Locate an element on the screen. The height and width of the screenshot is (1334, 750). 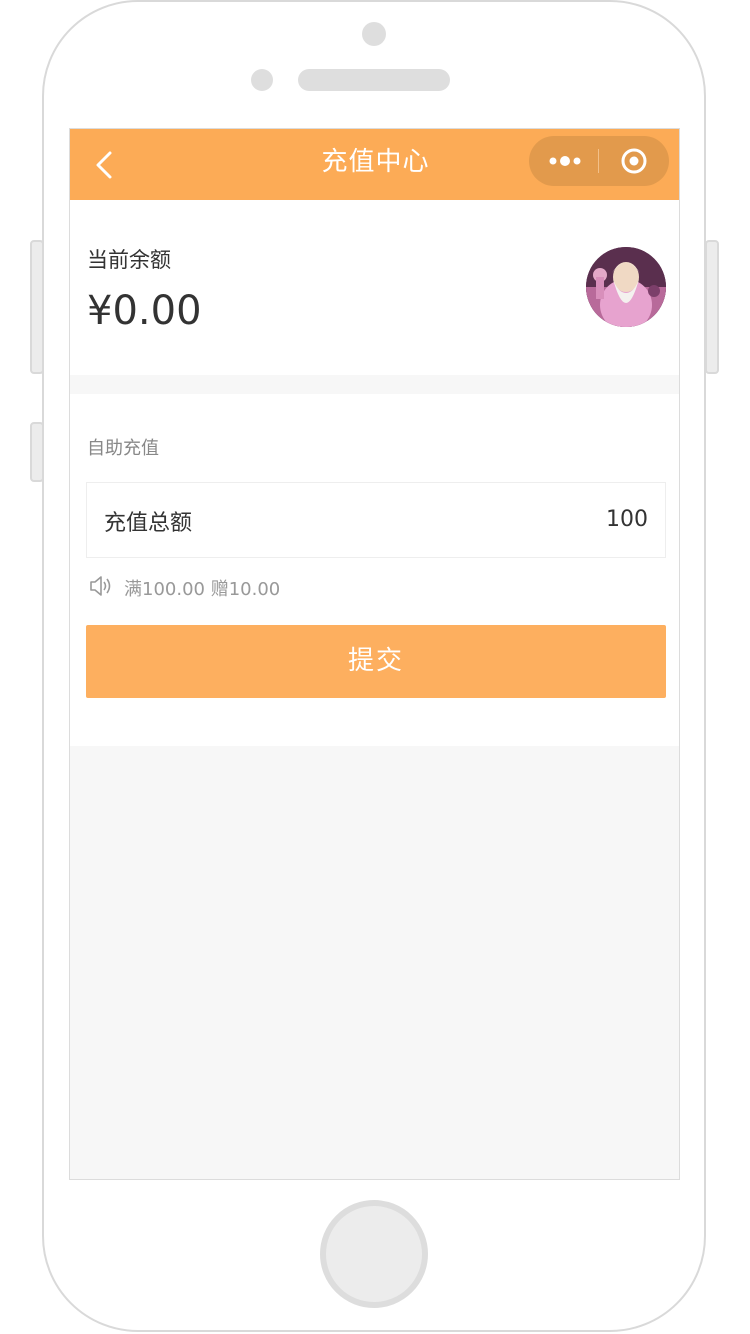
earpiece-speaker is located at coordinates (374, 80).